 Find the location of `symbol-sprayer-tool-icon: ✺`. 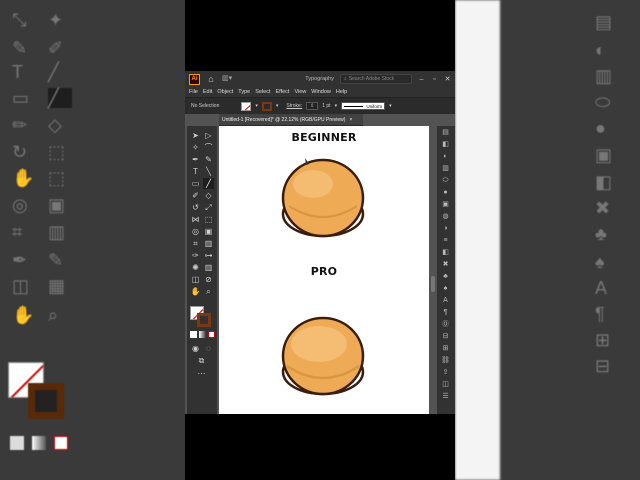

symbol-sprayer-tool-icon: ✺ is located at coordinates (195, 267).